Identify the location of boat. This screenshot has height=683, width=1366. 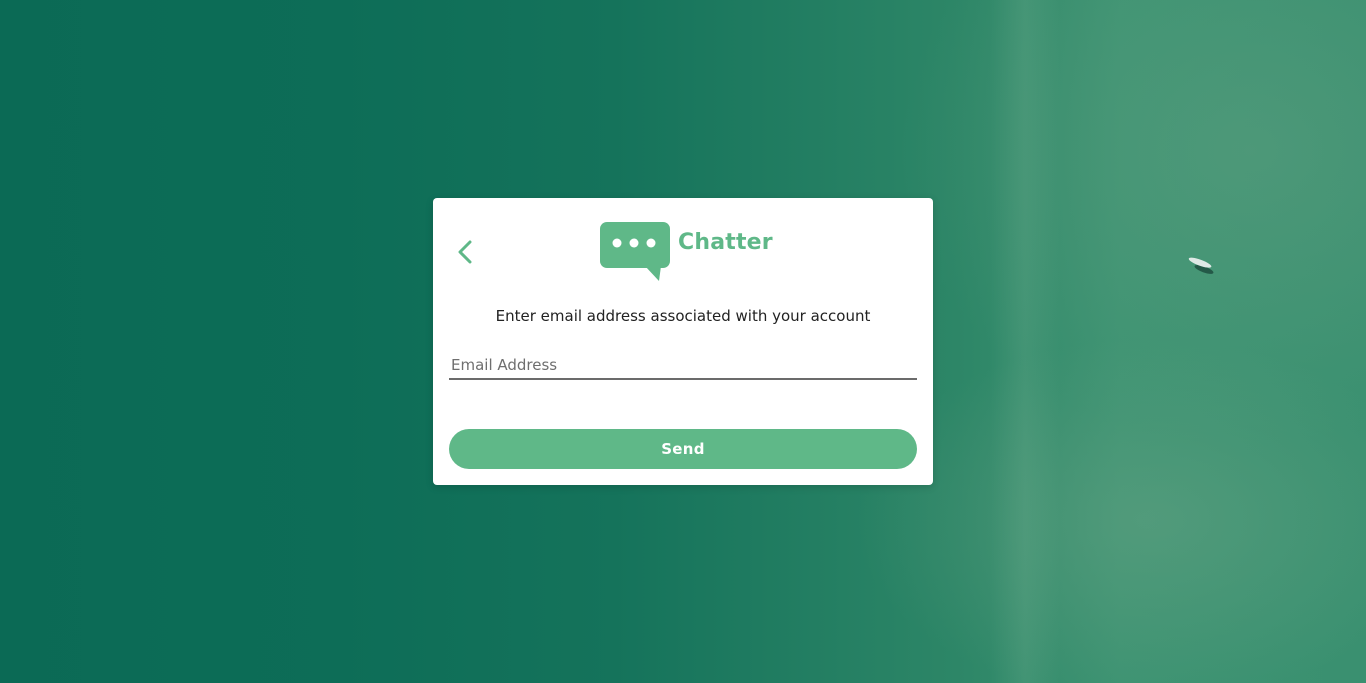
(1201, 265).